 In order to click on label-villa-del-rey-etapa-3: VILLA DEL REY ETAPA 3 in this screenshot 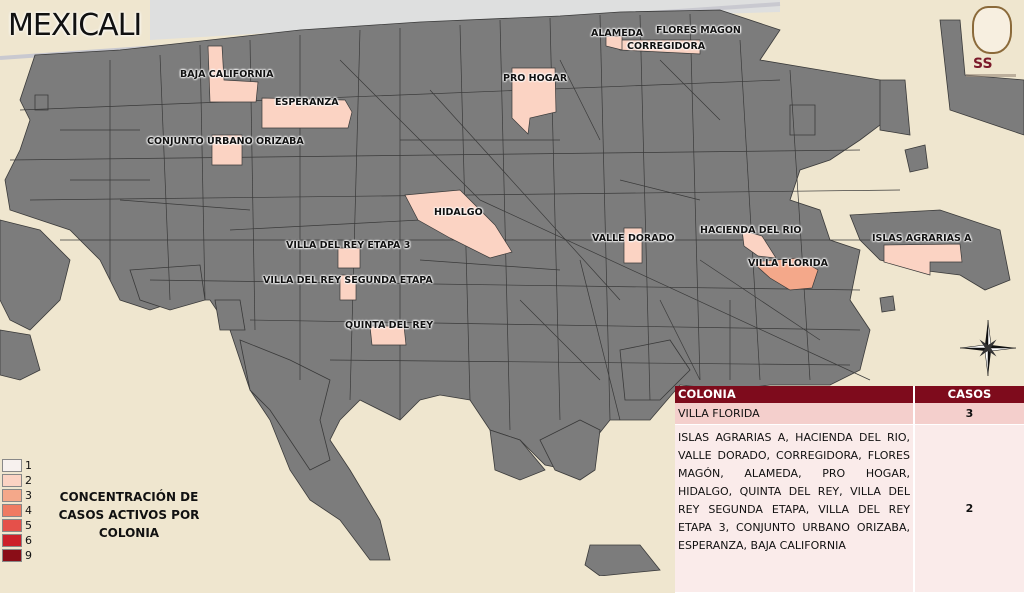, I will do `click(348, 245)`.